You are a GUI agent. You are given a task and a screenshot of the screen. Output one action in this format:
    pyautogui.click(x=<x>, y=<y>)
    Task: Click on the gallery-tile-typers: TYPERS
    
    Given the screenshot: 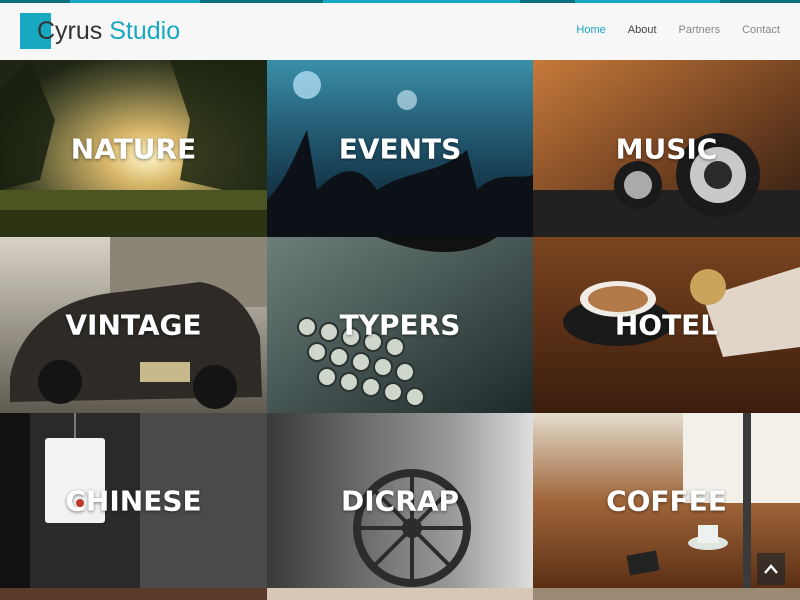 What is the action you would take?
    pyautogui.click(x=400, y=325)
    